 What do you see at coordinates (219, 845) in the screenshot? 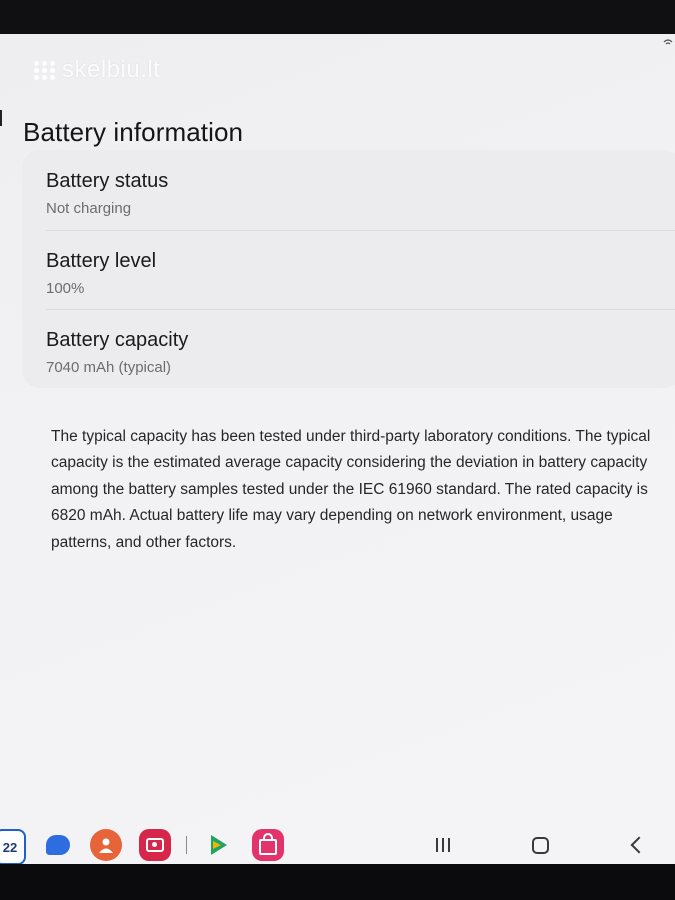
I see `play-store-icon` at bounding box center [219, 845].